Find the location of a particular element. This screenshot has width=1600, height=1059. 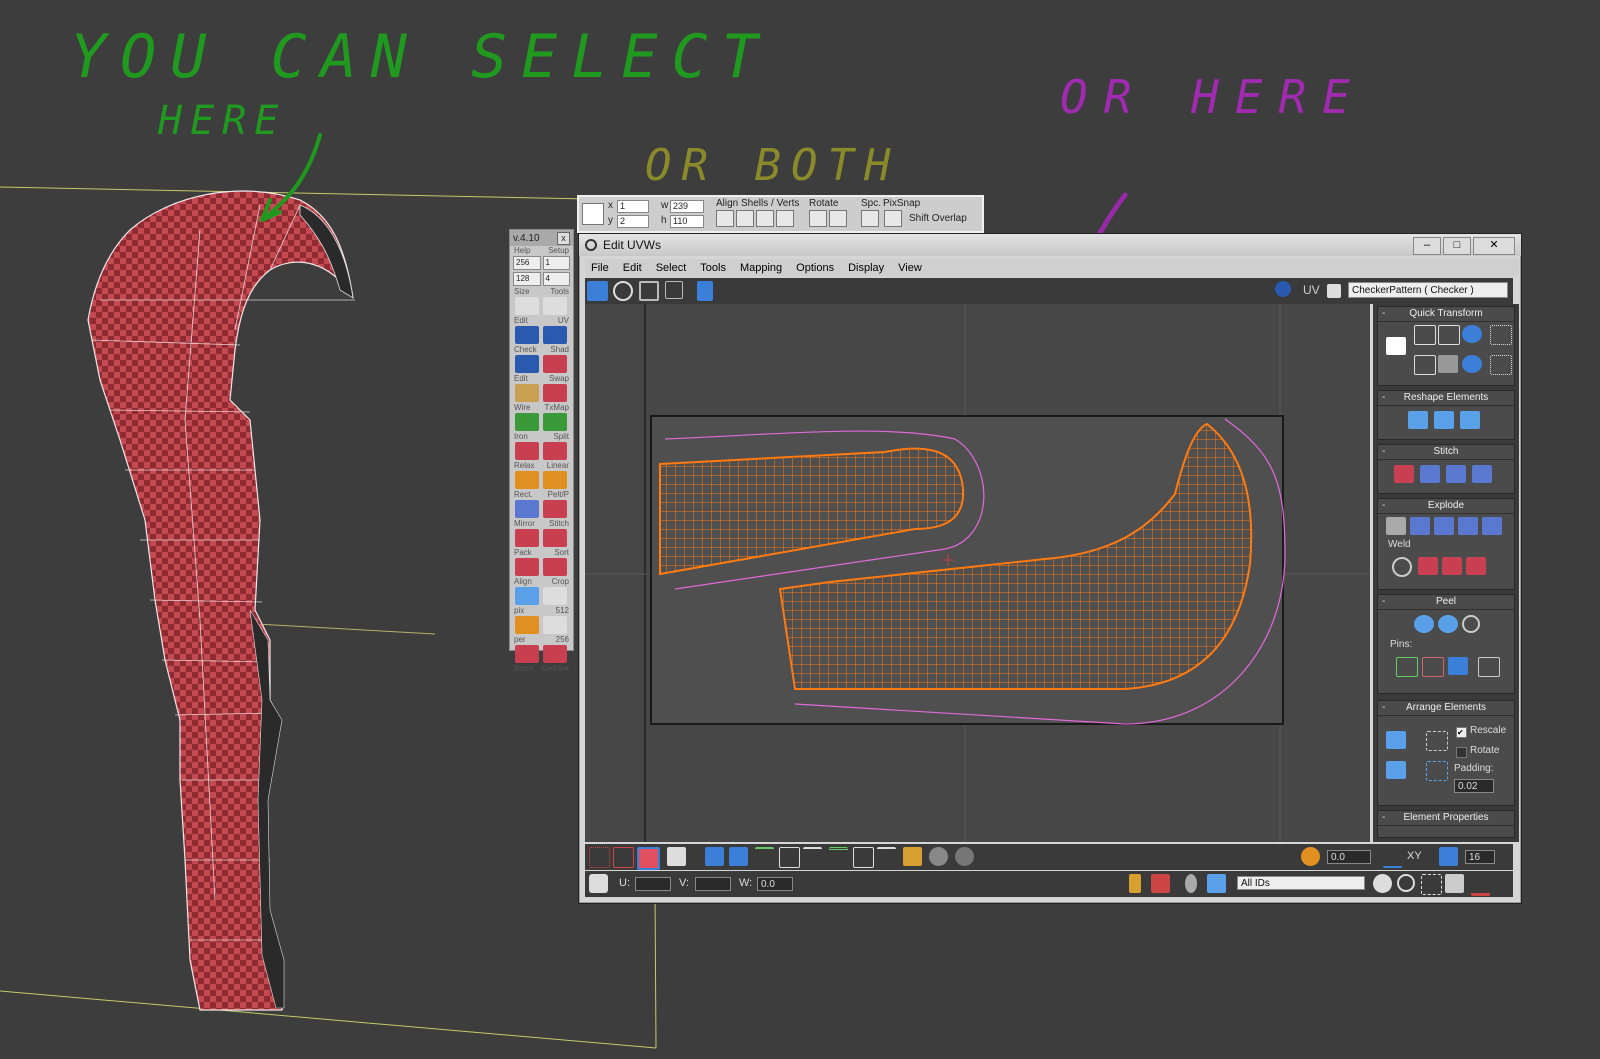

edge-mode-icon is located at coordinates (623, 857).